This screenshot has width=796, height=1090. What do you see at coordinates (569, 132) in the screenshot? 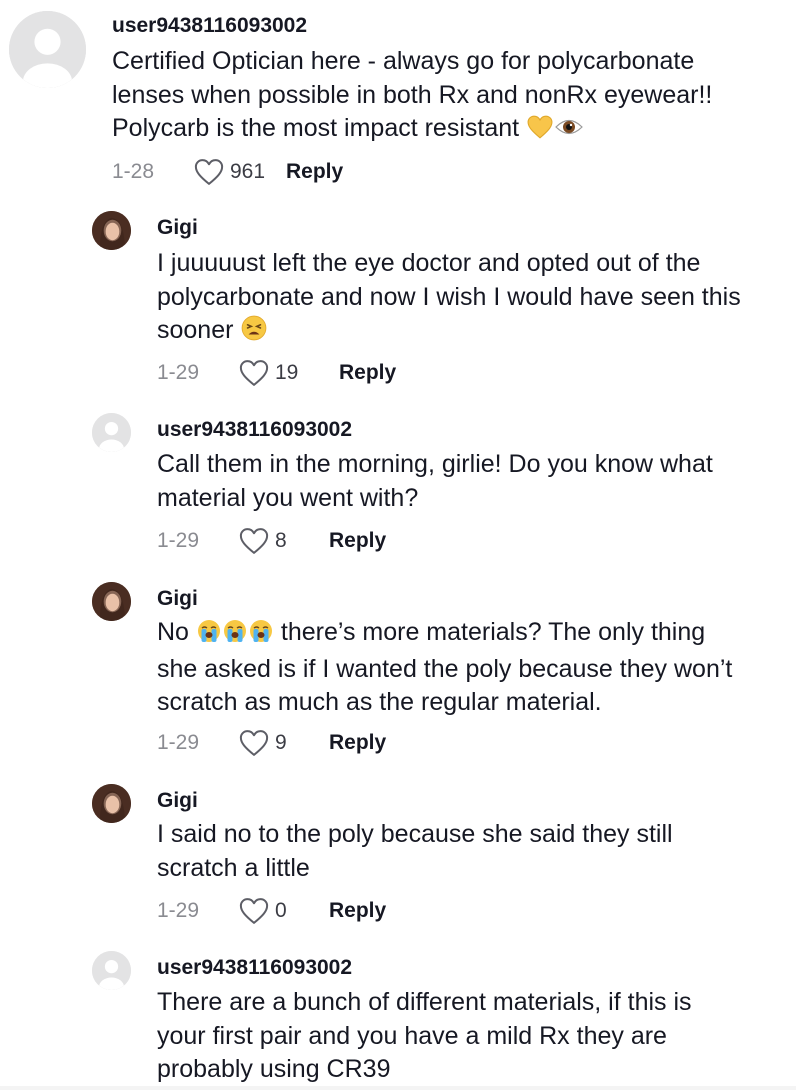
I see `eye-icon` at bounding box center [569, 132].